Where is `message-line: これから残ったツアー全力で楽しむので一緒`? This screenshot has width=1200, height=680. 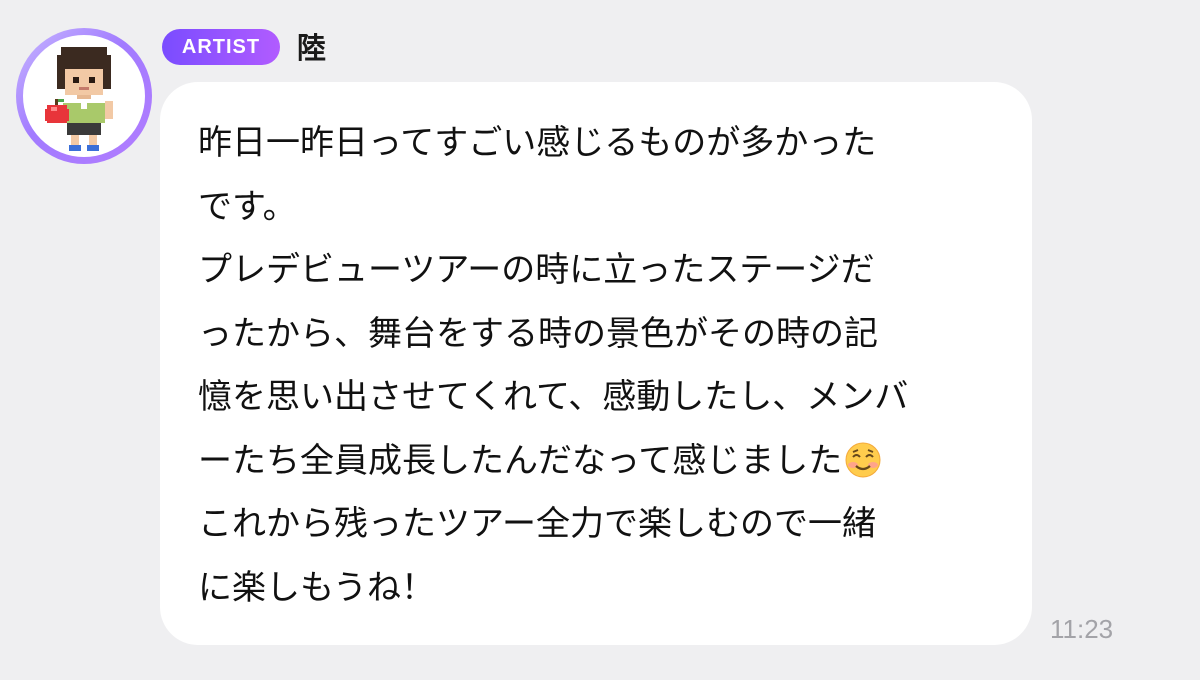
message-line: これから残ったツアー全力で楽しむので一緒 is located at coordinates (537, 524).